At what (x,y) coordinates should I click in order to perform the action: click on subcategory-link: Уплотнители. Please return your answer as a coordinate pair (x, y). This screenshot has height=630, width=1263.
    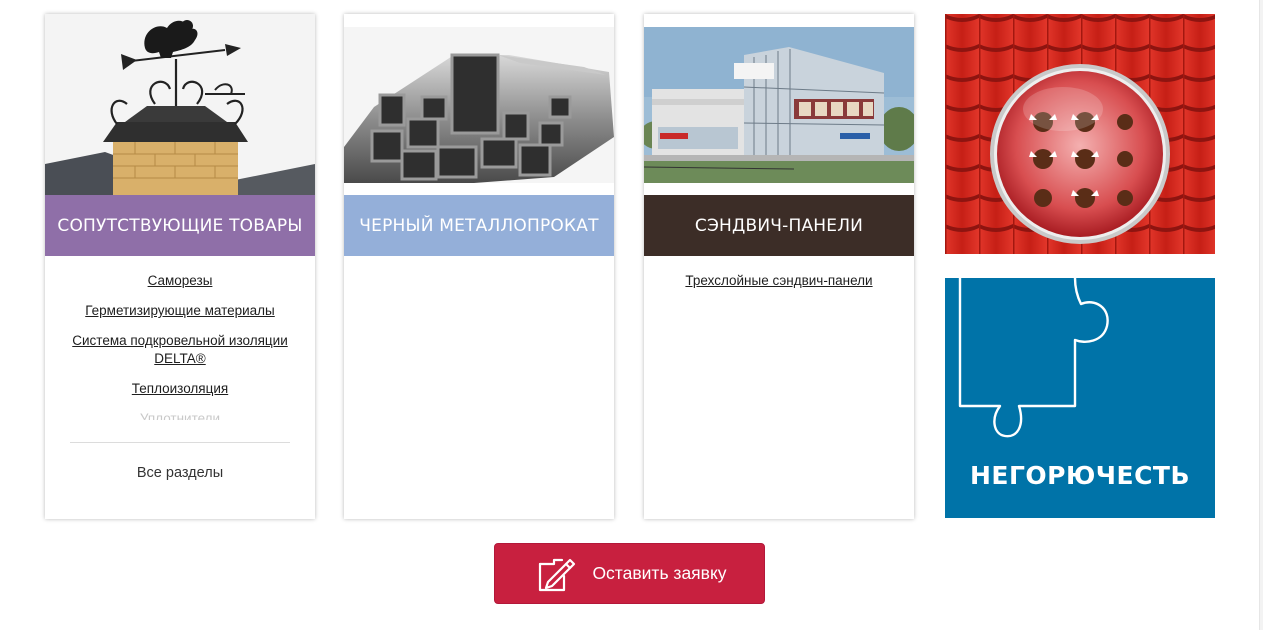
    Looking at the image, I should click on (180, 415).